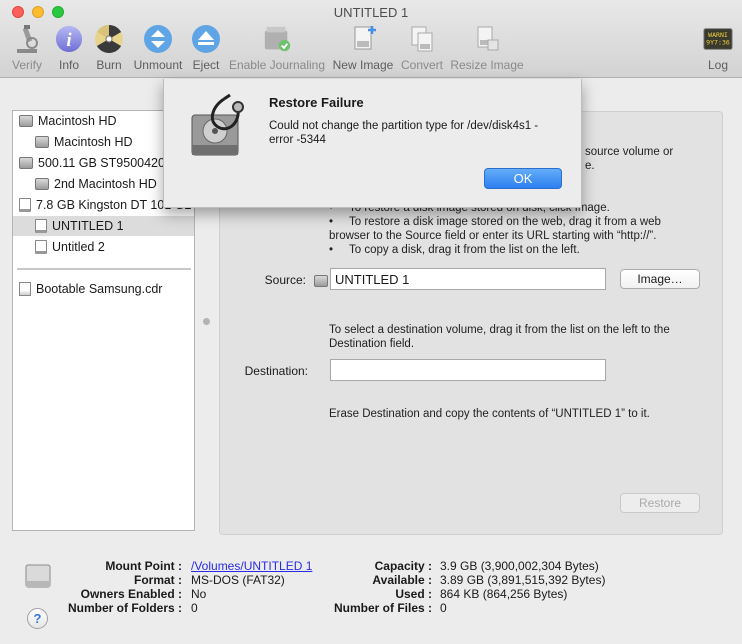  I want to click on sidebar-divider, so click(104, 269).